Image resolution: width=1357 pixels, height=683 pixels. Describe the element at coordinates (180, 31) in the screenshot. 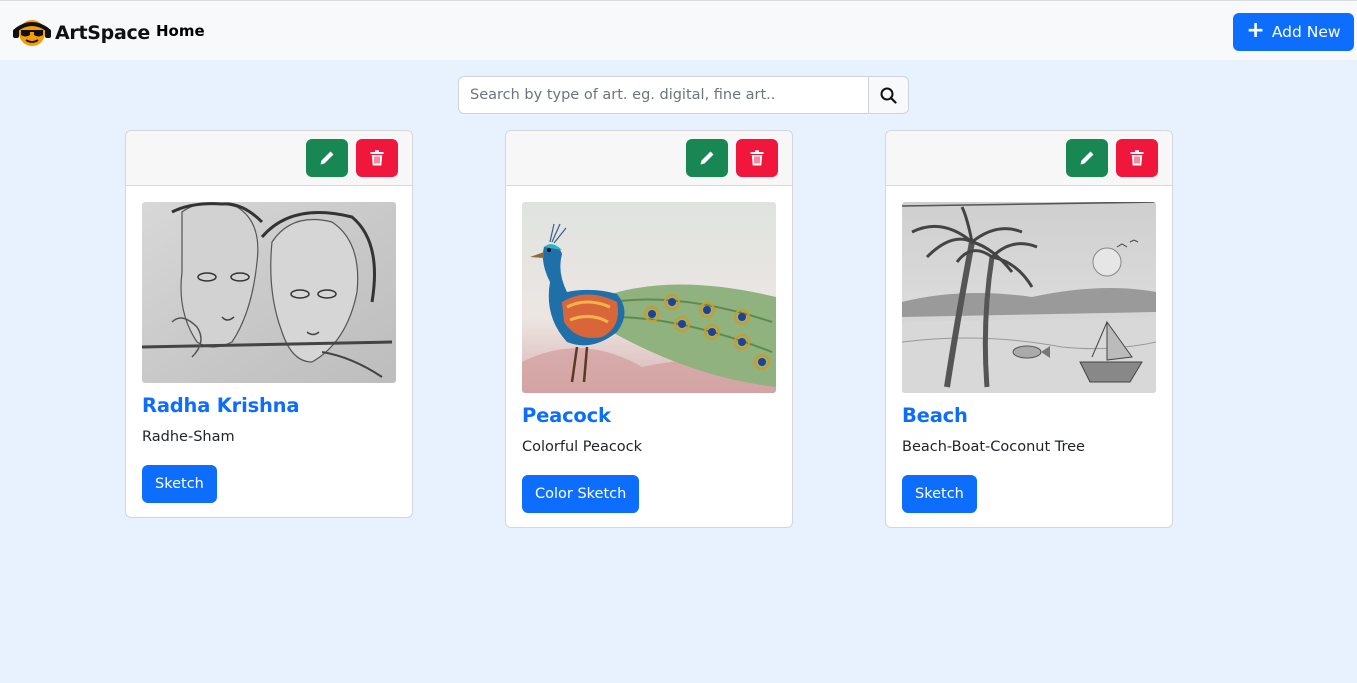

I see `nav-link-home: Home` at that location.